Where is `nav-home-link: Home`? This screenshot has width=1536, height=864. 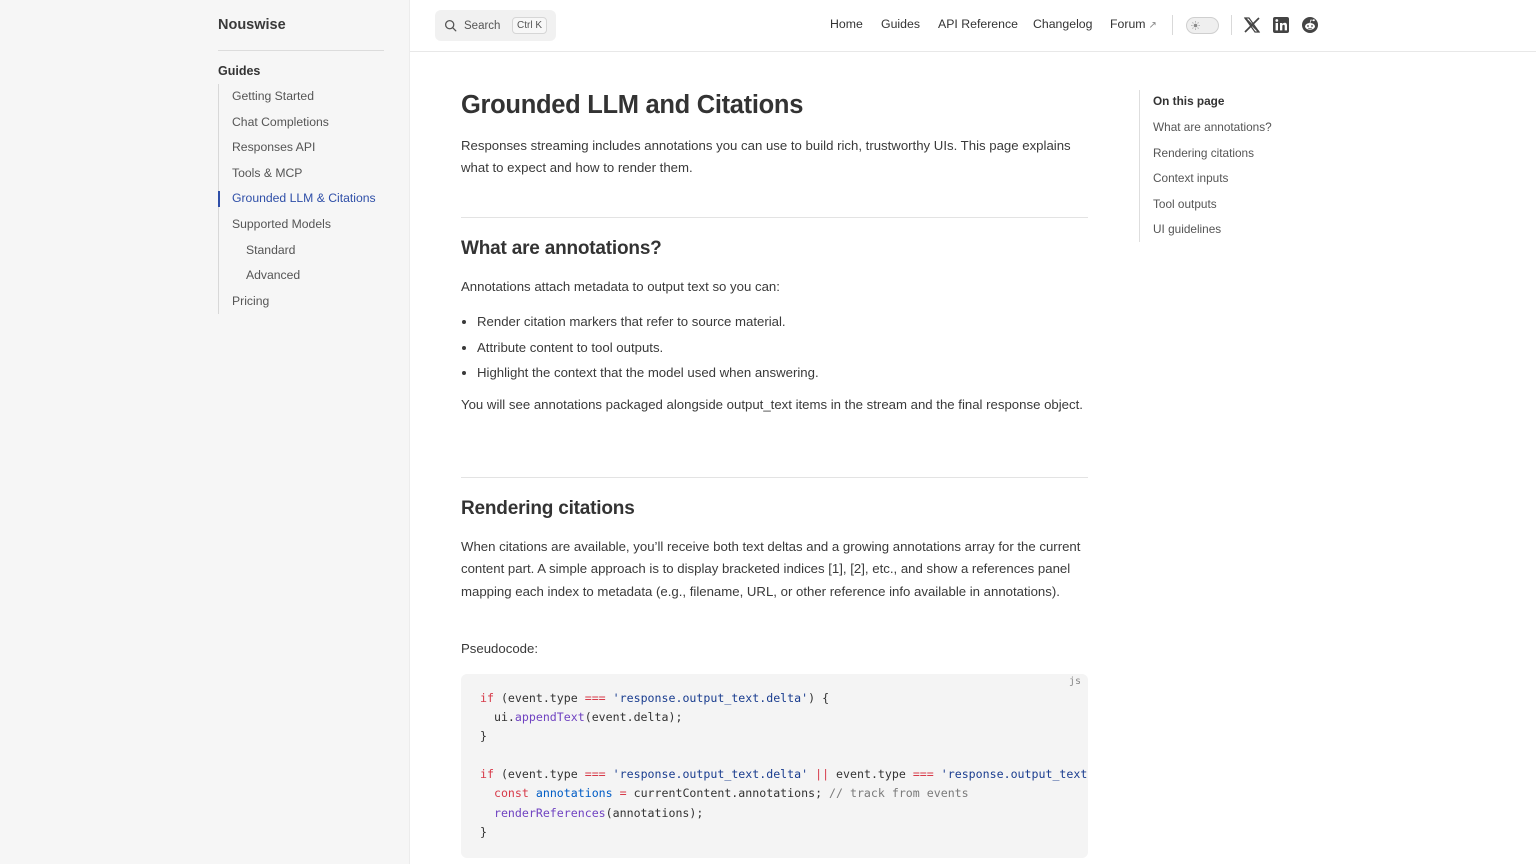 nav-home-link: Home is located at coordinates (846, 24).